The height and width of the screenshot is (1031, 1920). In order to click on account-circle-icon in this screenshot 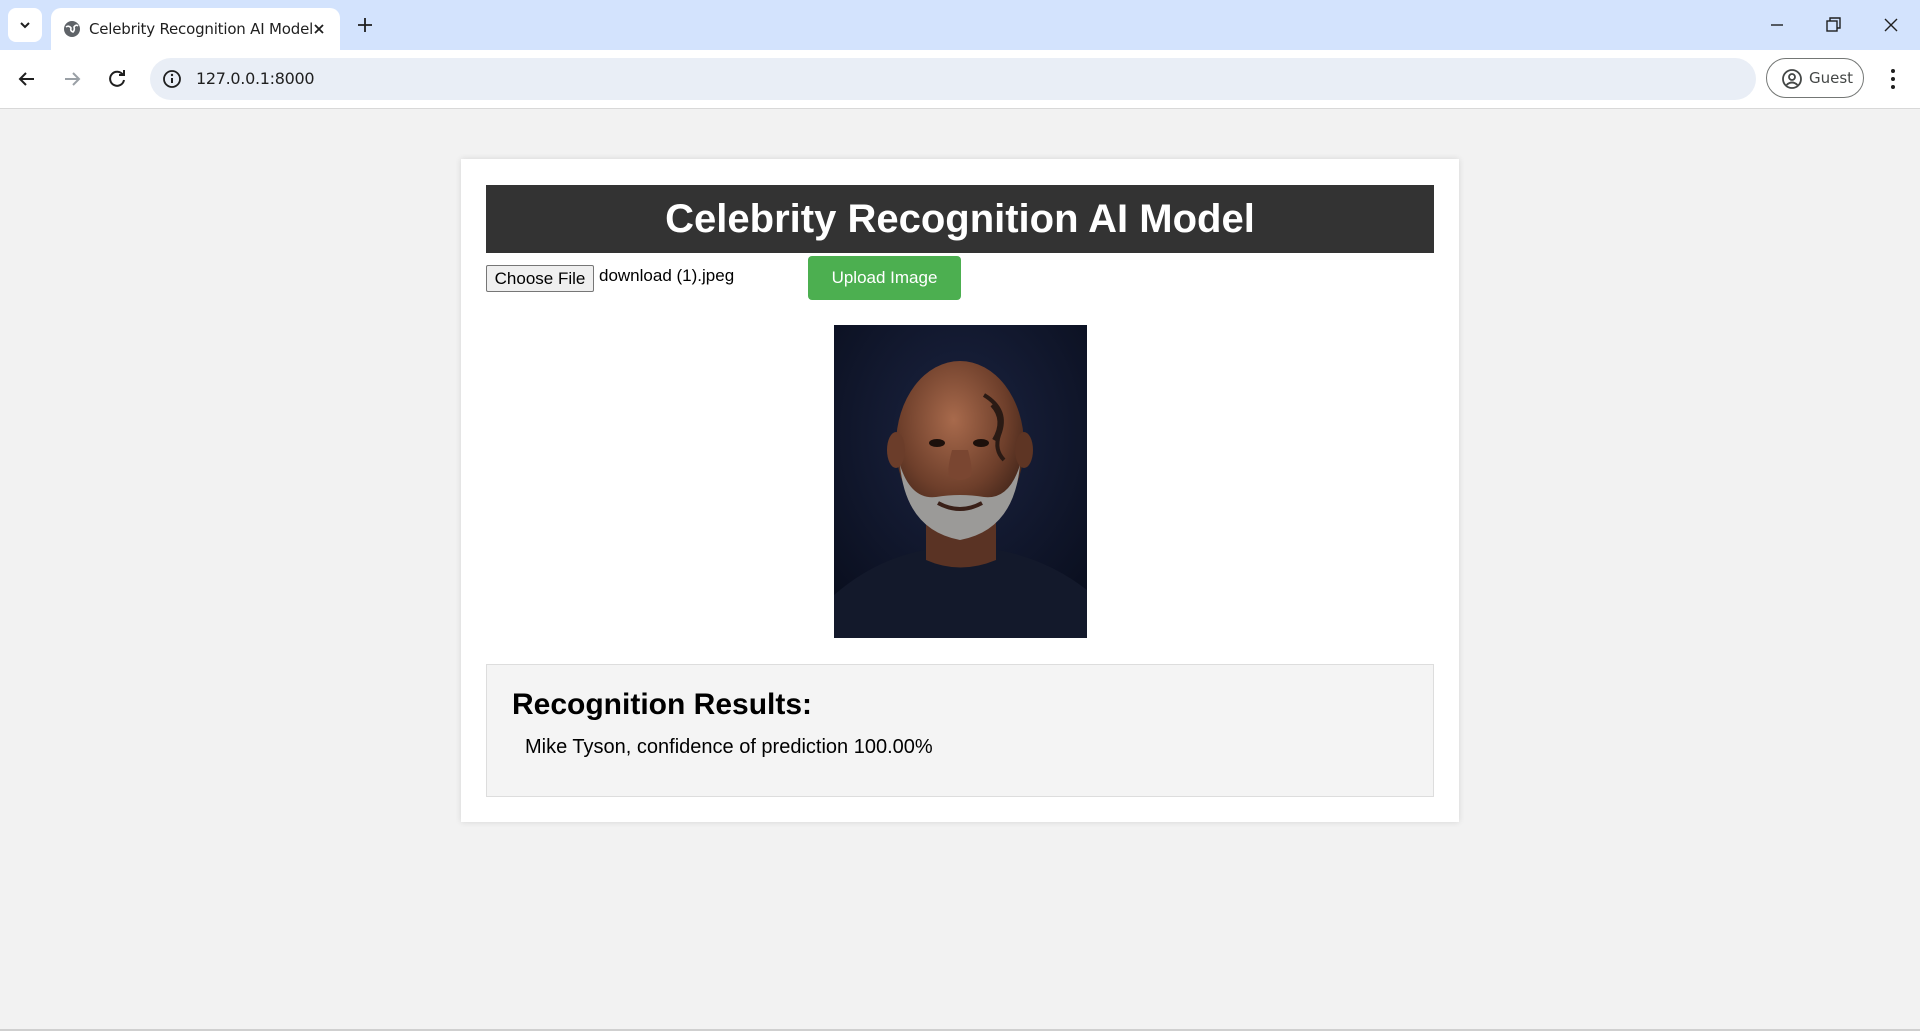, I will do `click(1792, 79)`.